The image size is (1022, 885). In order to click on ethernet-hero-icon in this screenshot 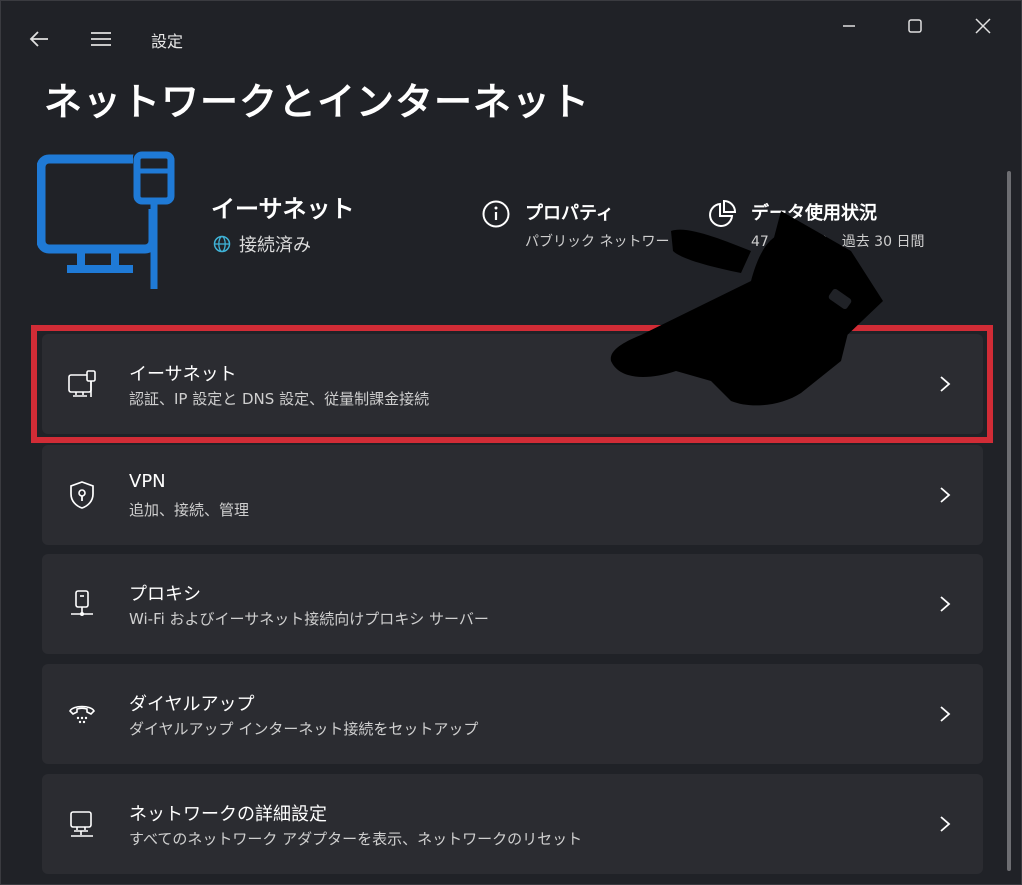, I will do `click(106, 220)`.